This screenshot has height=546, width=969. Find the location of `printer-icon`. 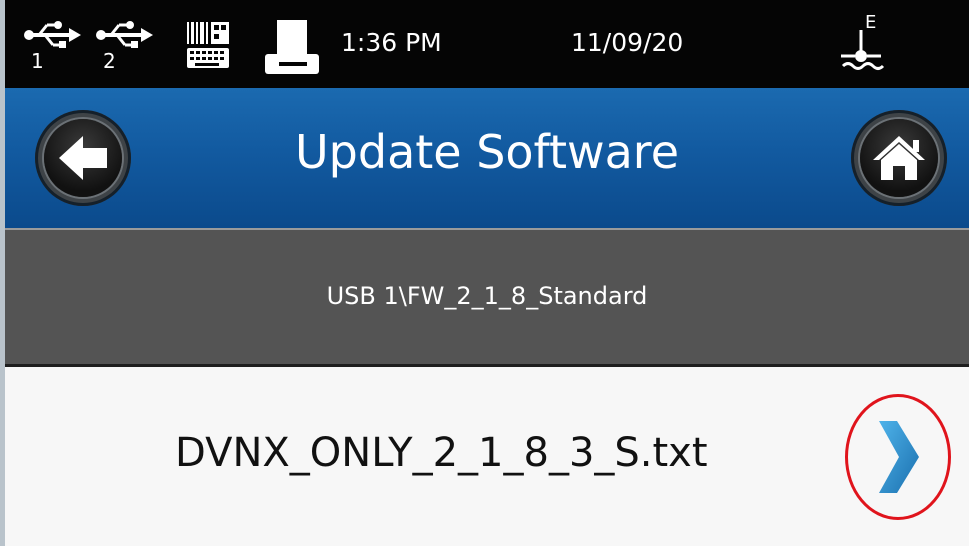

printer-icon is located at coordinates (292, 47).